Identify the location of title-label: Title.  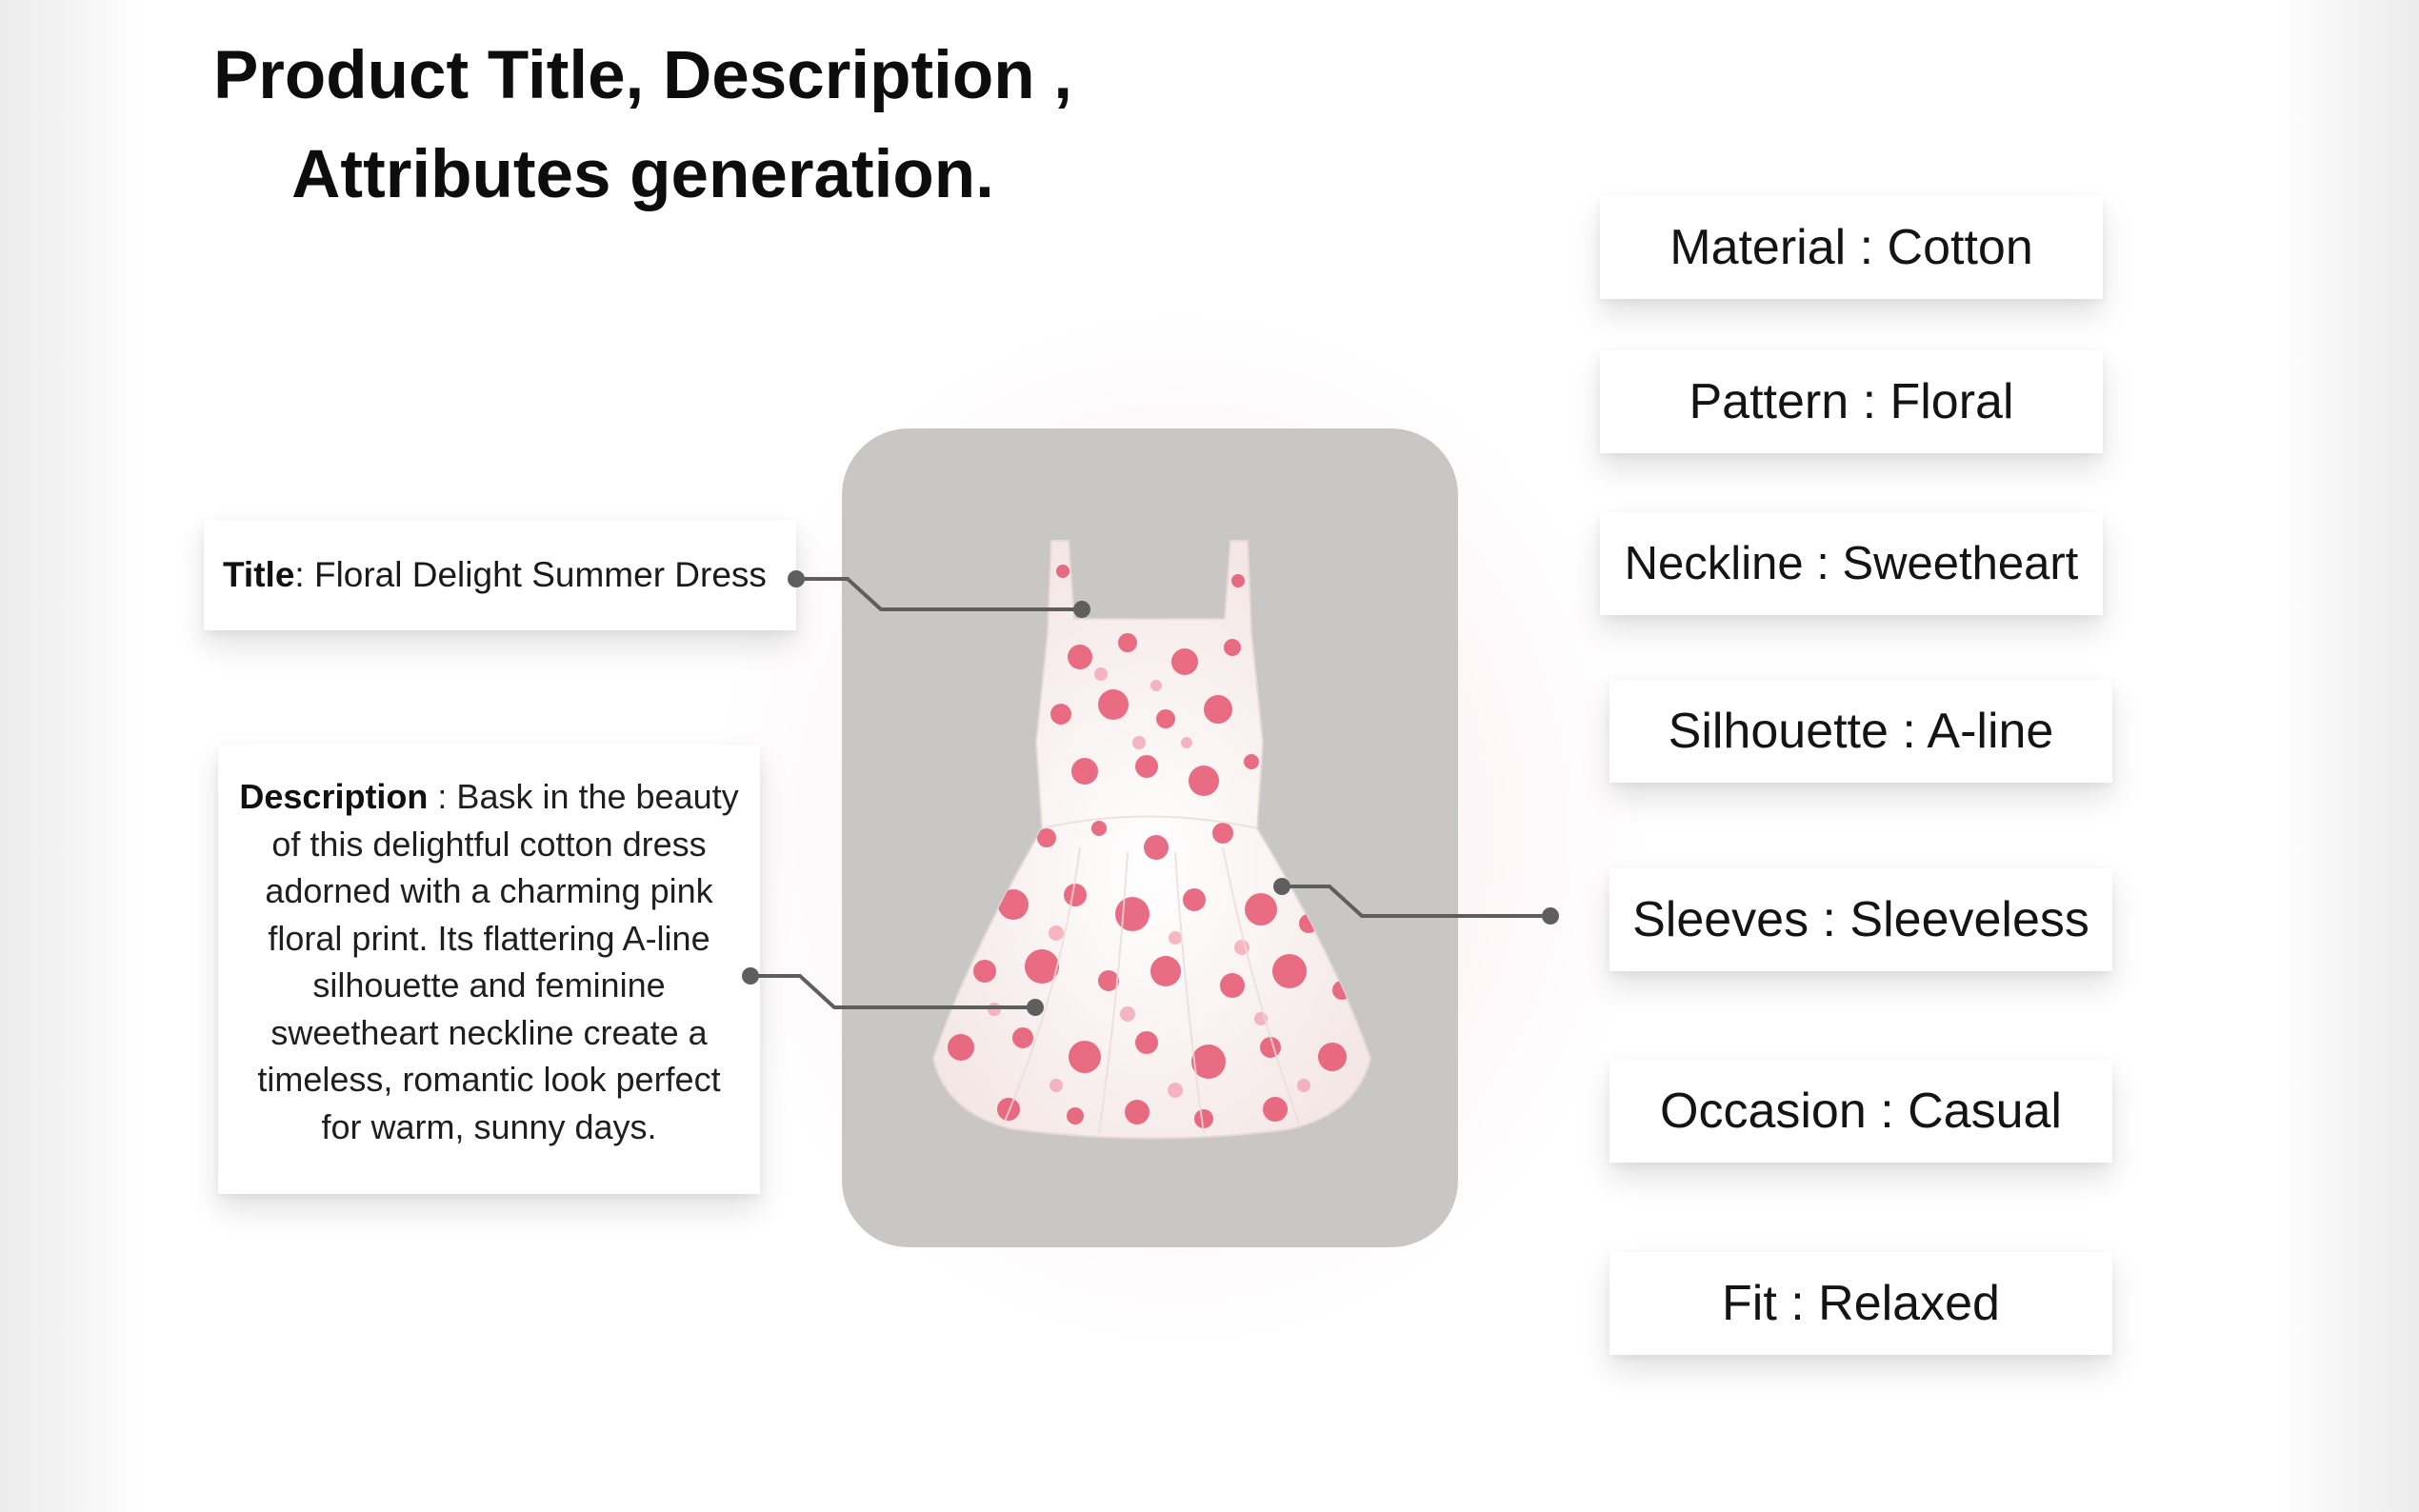
(259, 574).